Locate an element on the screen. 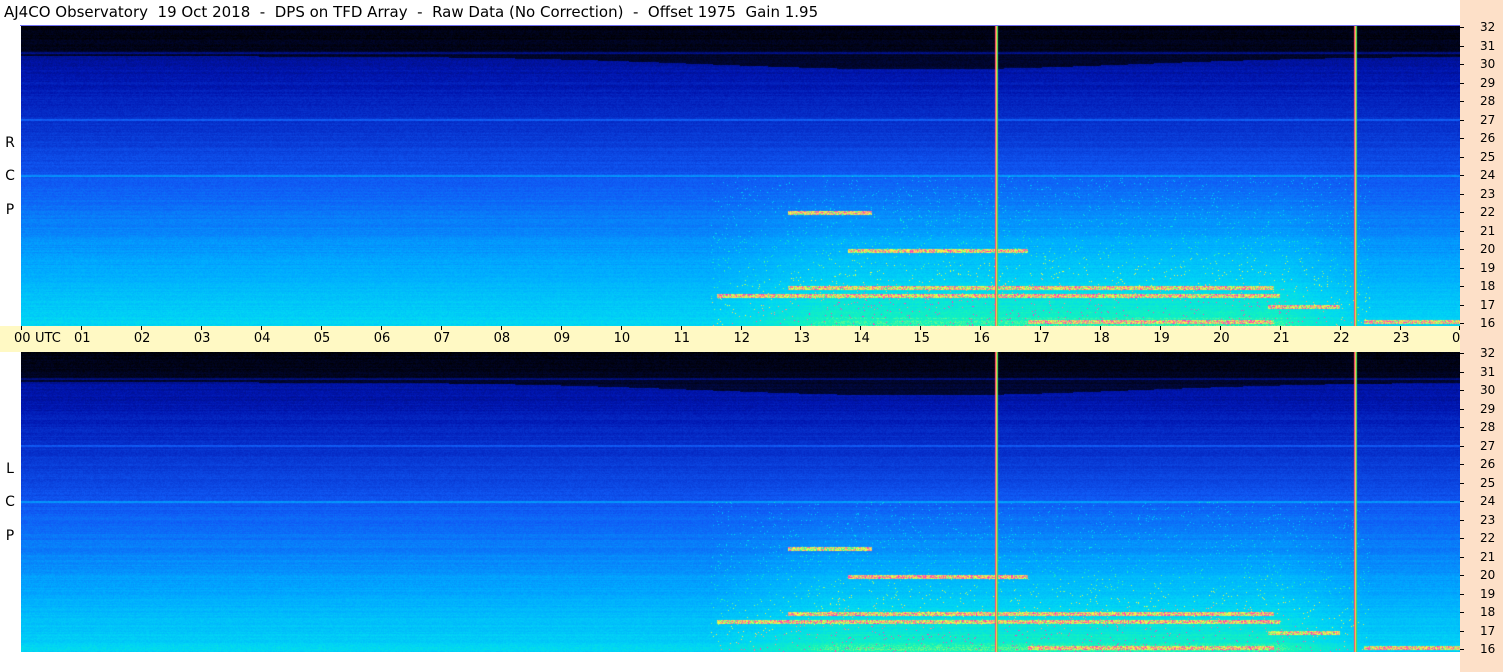  lcp-freq-label: 25 is located at coordinates (1488, 482).